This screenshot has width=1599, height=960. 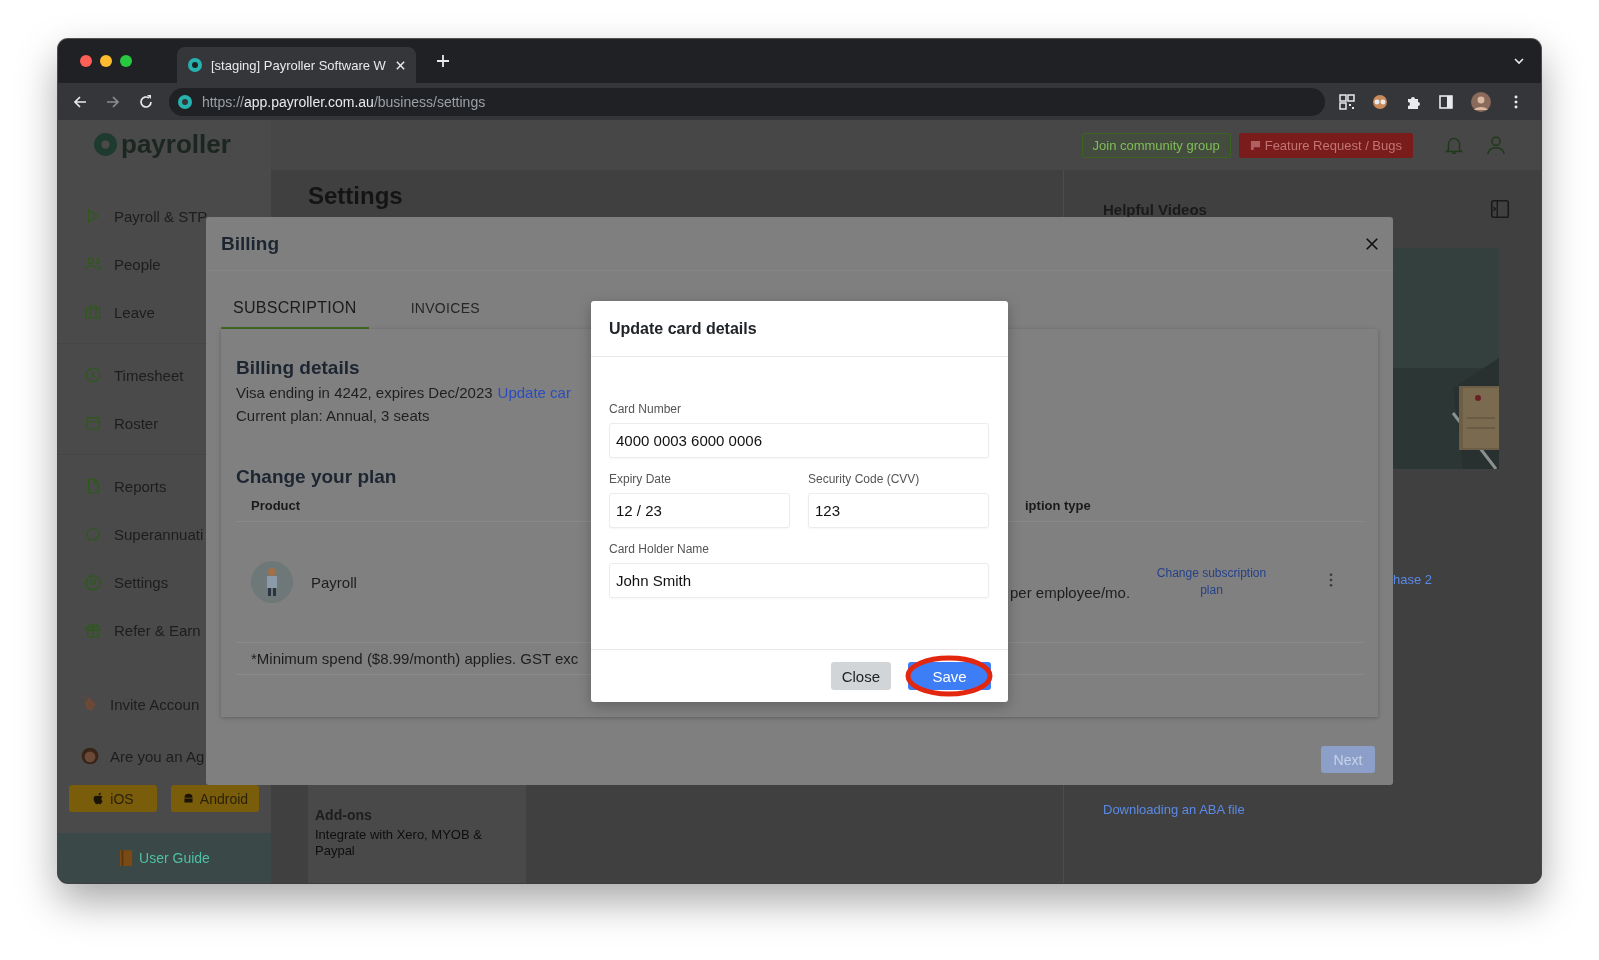 What do you see at coordinates (126, 858) in the screenshot?
I see `book-icon` at bounding box center [126, 858].